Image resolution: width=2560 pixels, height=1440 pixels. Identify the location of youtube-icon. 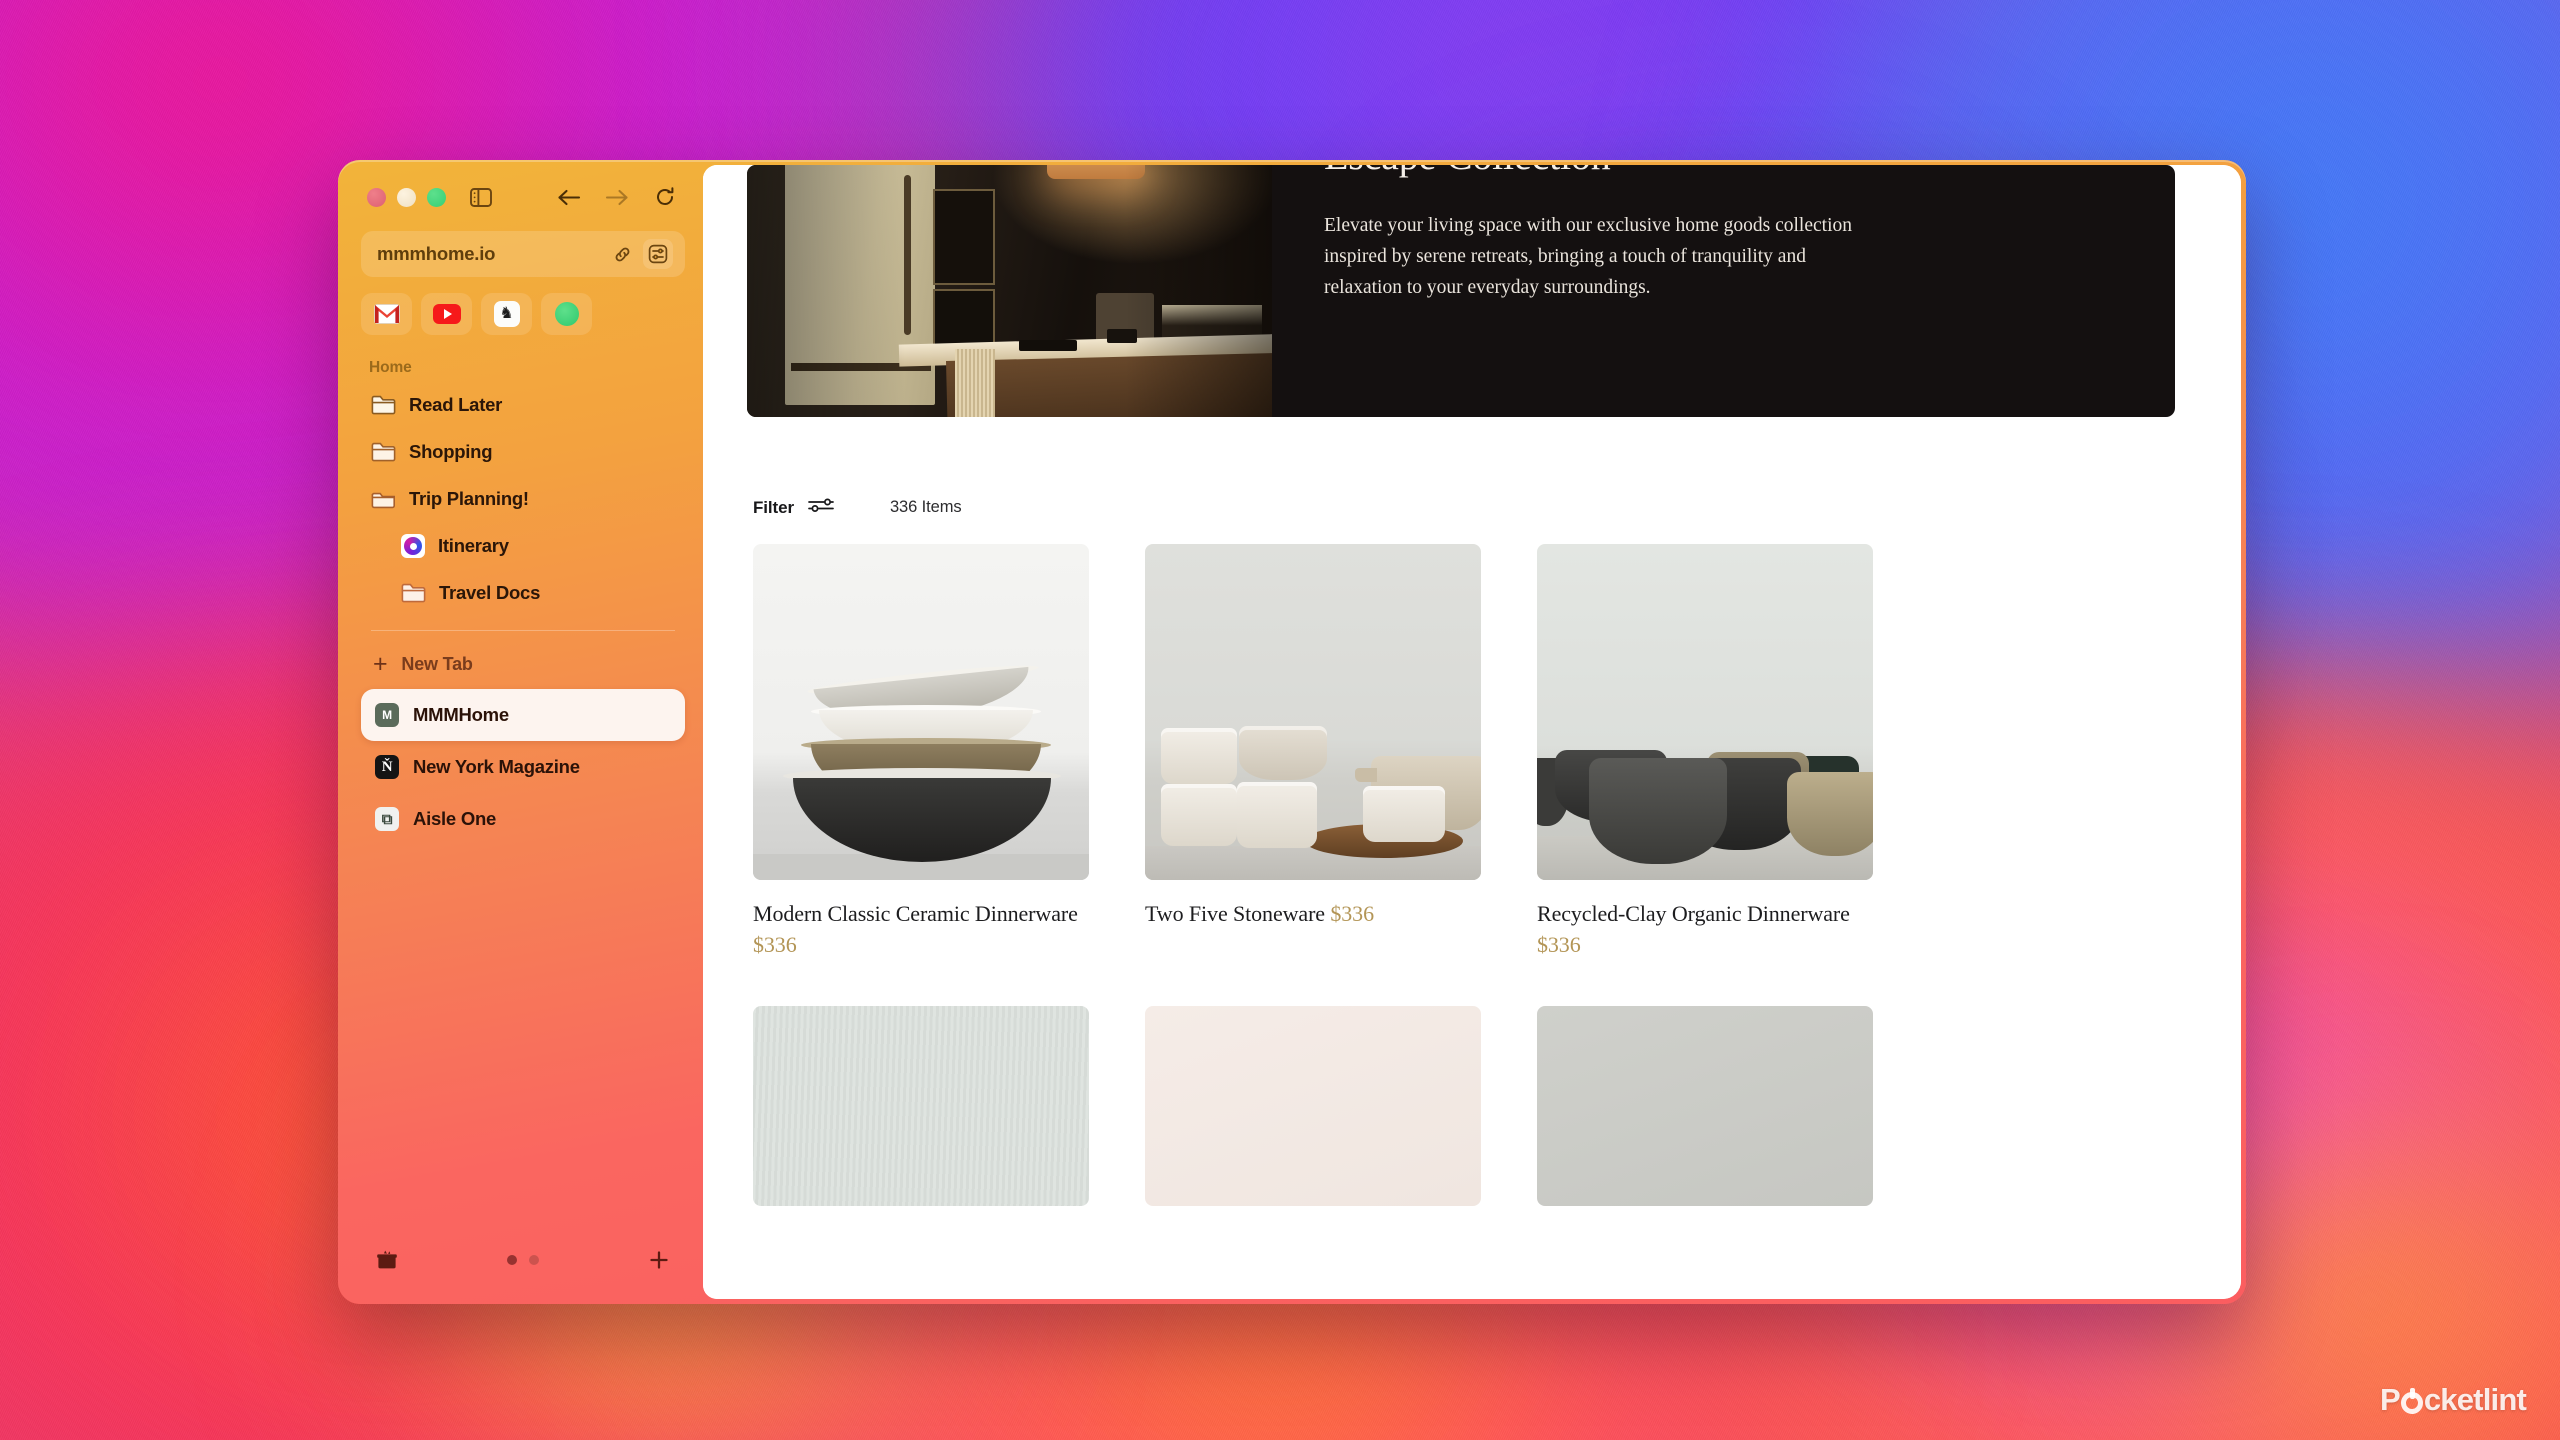
(446, 314).